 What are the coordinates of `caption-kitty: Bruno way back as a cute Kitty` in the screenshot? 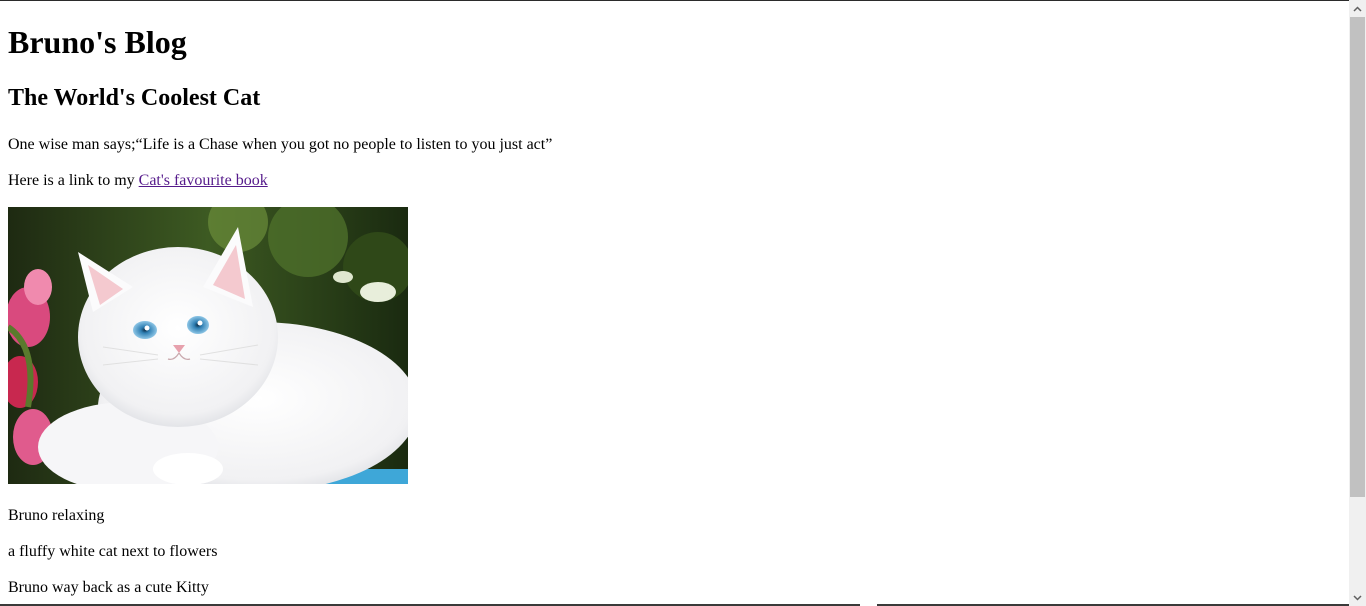 It's located at (108, 587).